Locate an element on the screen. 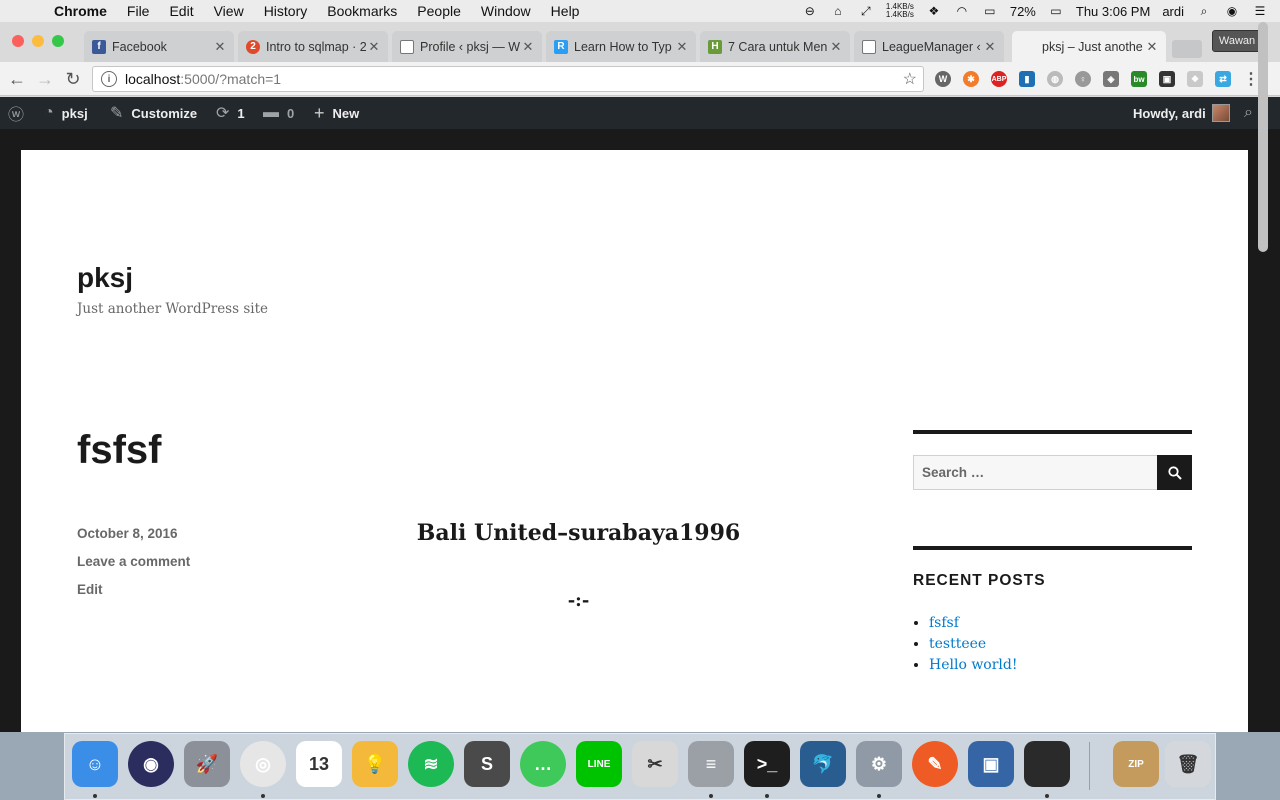 The image size is (1280, 800). admin-customize-link: ✎ Customize is located at coordinates (153, 113).